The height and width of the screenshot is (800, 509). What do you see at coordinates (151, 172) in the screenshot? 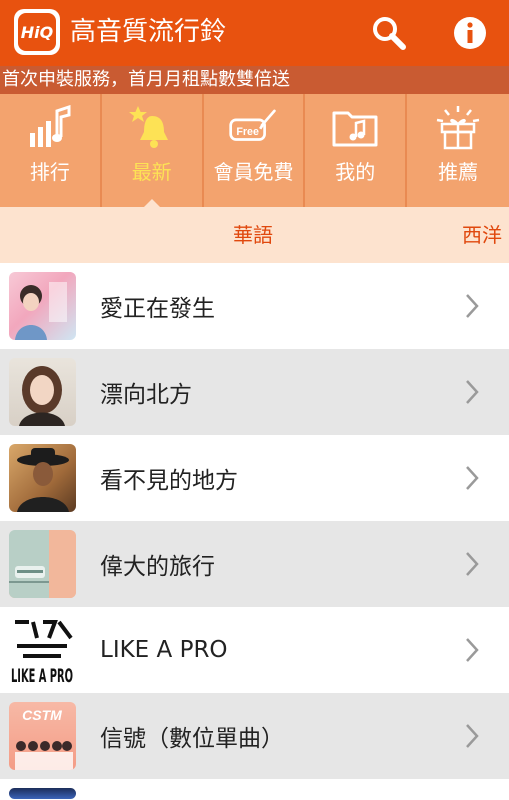
I see `nav-label-new: 最新` at bounding box center [151, 172].